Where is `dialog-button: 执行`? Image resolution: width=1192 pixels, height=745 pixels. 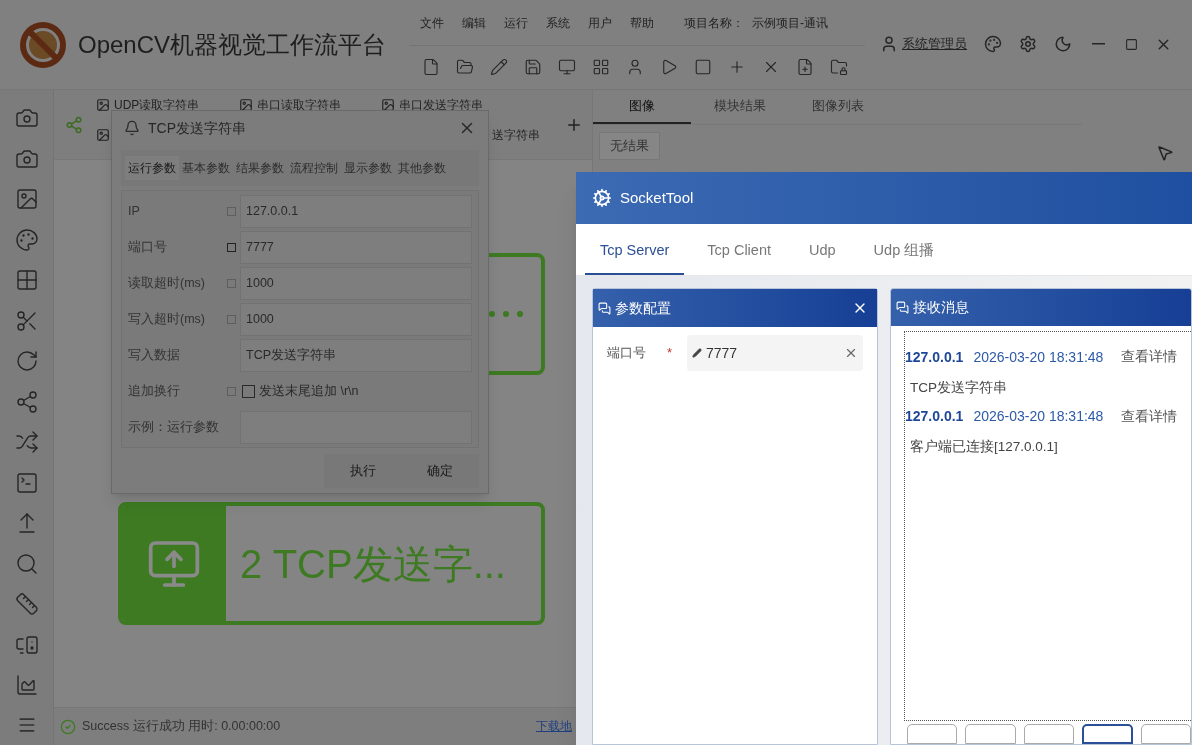 dialog-button: 执行 is located at coordinates (363, 471).